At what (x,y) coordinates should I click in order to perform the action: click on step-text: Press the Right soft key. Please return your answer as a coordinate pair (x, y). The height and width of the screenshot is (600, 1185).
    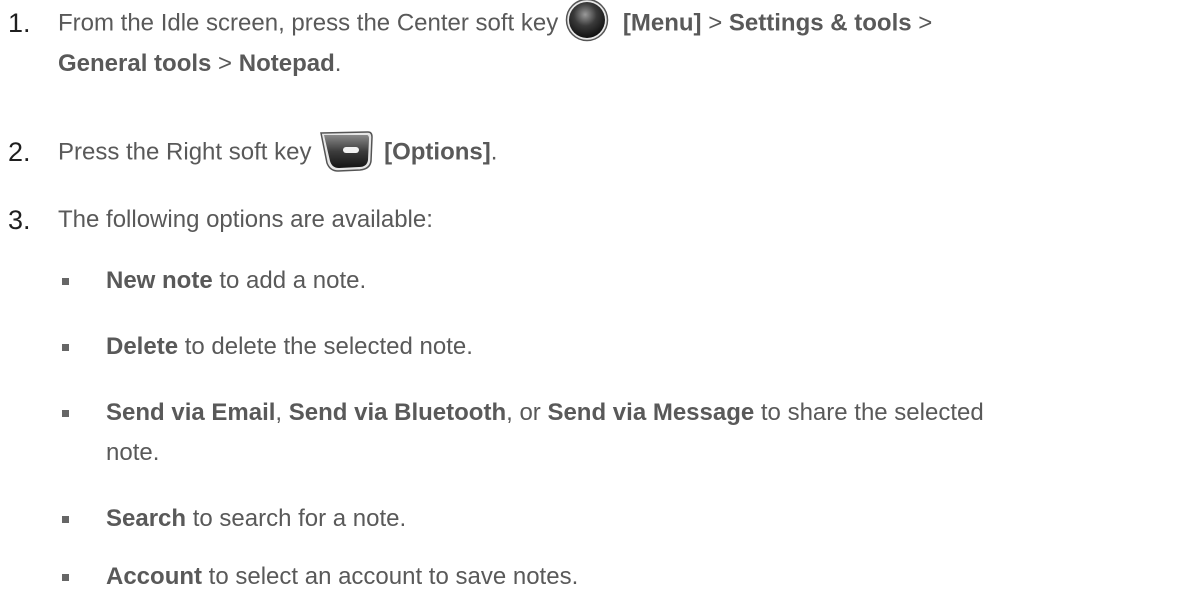
    Looking at the image, I should click on (188, 152).